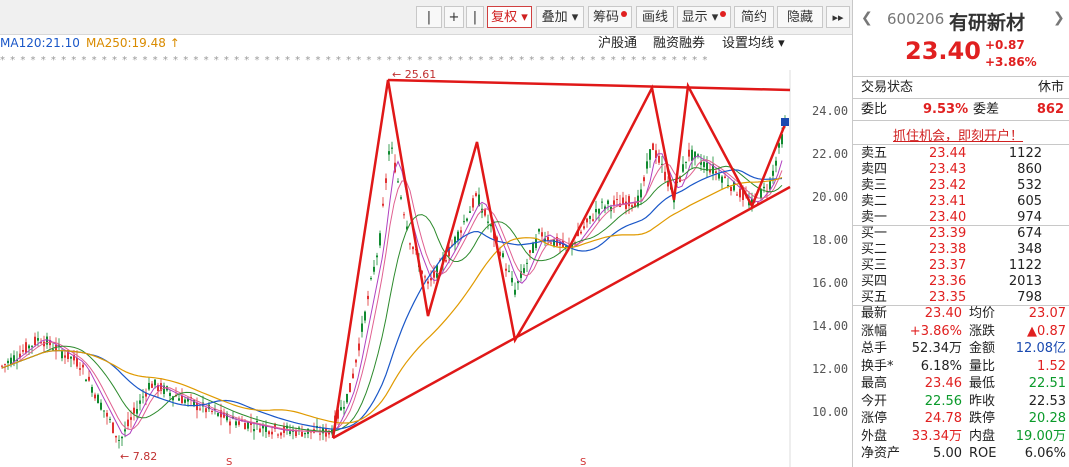 Image resolution: width=1069 pixels, height=467 pixels. What do you see at coordinates (1059, 18) in the screenshot?
I see `next-stock-icon: ❯` at bounding box center [1059, 18].